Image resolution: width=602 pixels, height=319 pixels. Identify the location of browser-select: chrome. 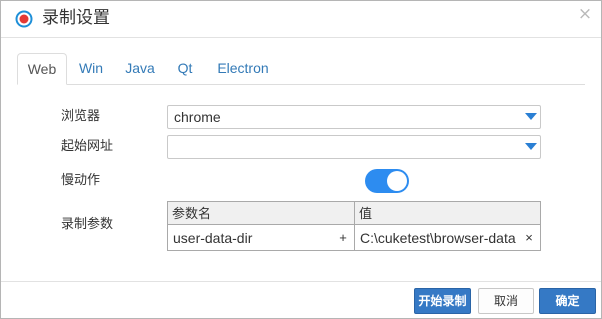
(354, 117).